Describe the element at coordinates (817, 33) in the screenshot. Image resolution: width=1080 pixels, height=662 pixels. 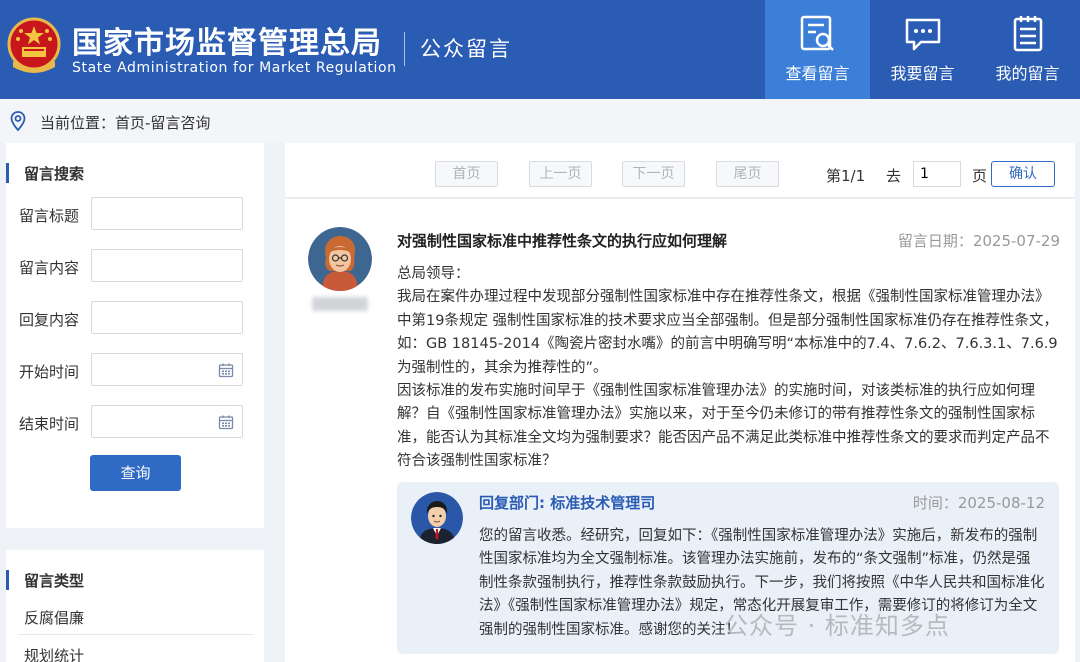
I see `search-message-icon` at that location.